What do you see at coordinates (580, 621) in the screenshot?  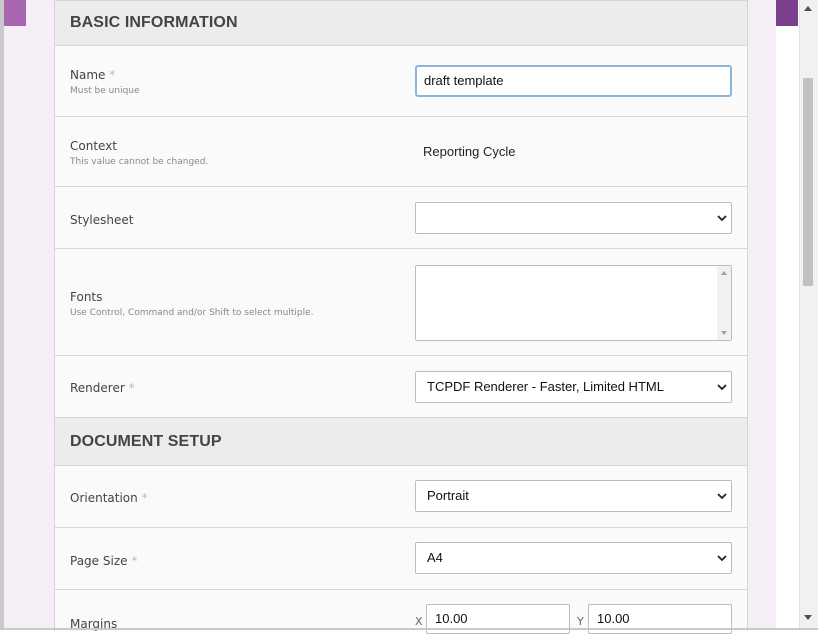 I see `margin-y-label: Y` at bounding box center [580, 621].